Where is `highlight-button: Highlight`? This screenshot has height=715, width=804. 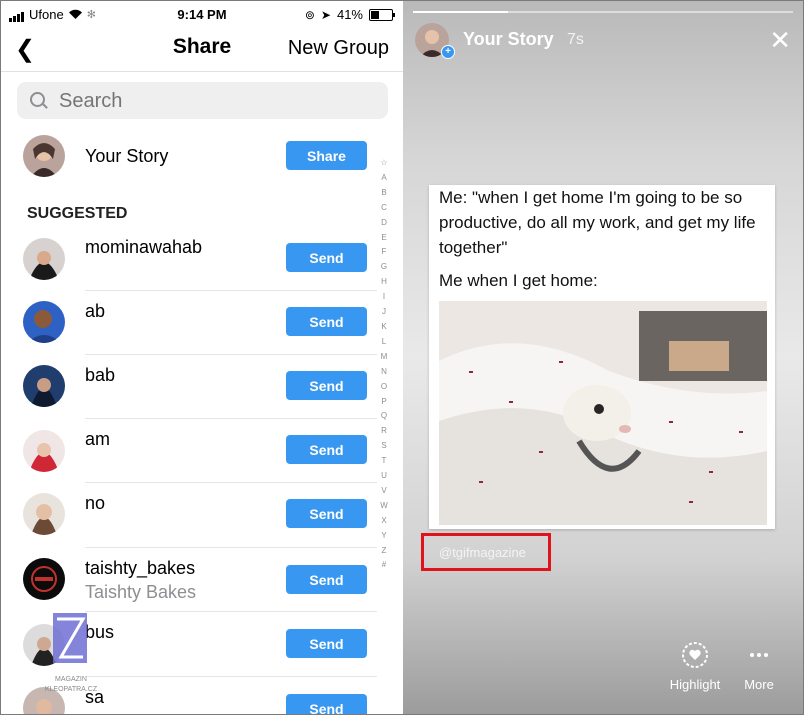
highlight-button: Highlight is located at coordinates (695, 666).